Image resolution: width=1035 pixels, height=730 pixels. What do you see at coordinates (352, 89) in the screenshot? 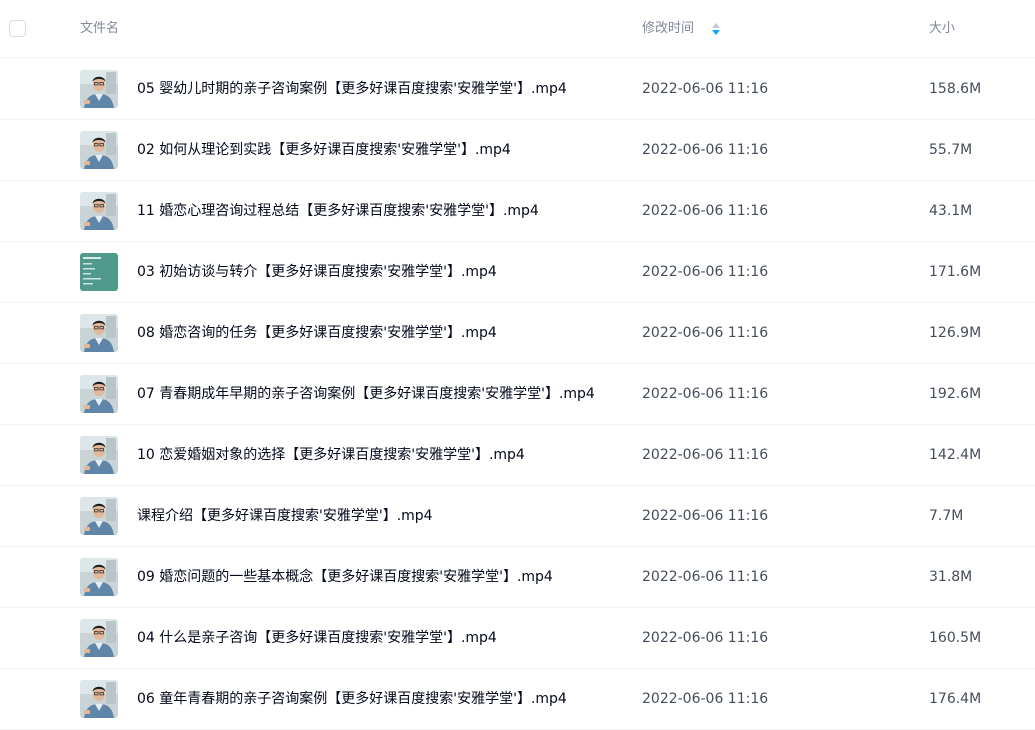
I see `file-name: 05 婴幼儿时期的亲子咨询案例【更多好课百度搜索'安雅学堂'】.mp4` at bounding box center [352, 89].